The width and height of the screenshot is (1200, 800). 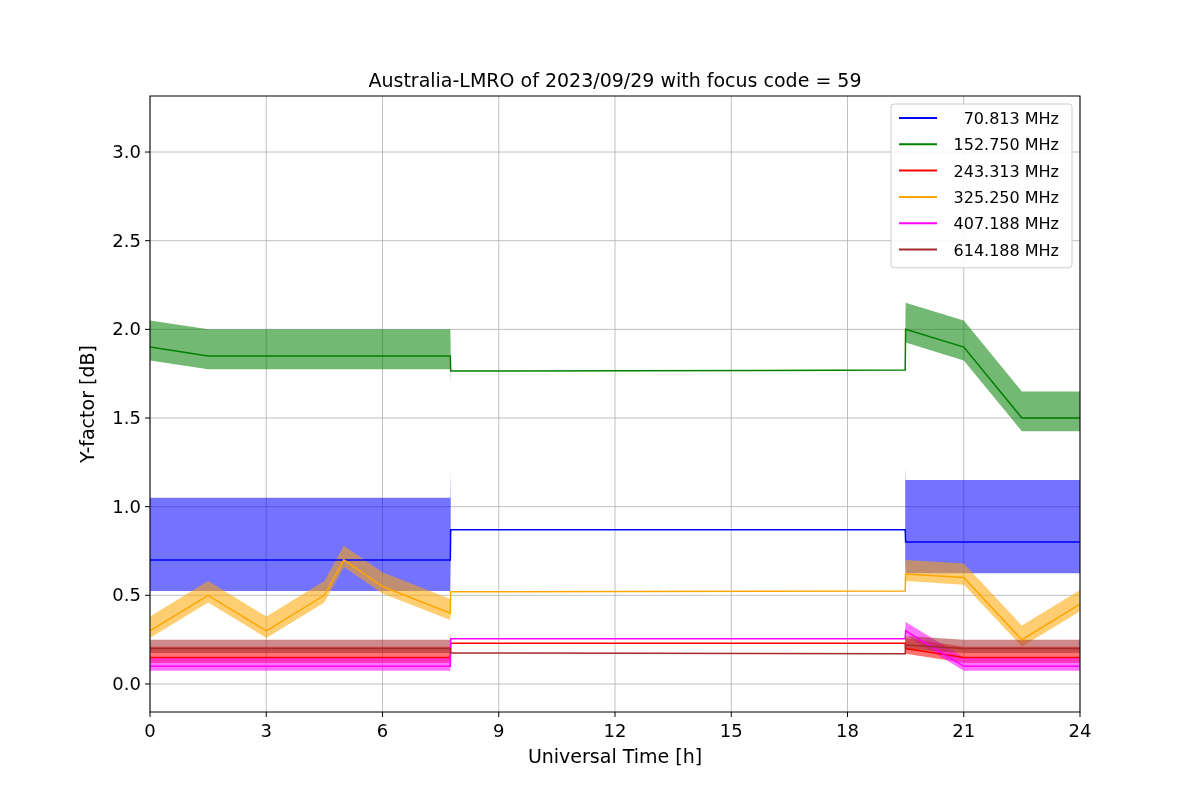 What do you see at coordinates (126, 329) in the screenshot?
I see `y-tick-label: 2.0` at bounding box center [126, 329].